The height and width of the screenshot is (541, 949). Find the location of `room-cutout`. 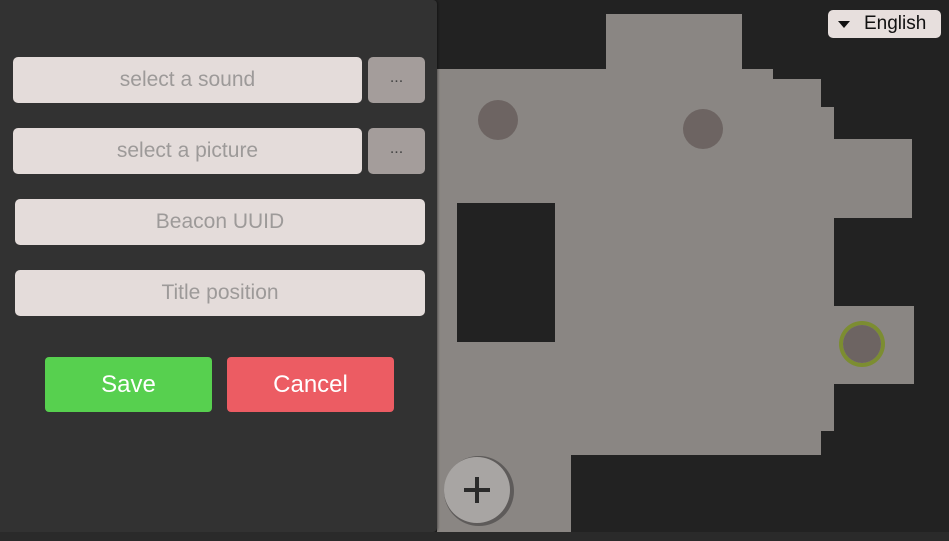

room-cutout is located at coordinates (506, 272).